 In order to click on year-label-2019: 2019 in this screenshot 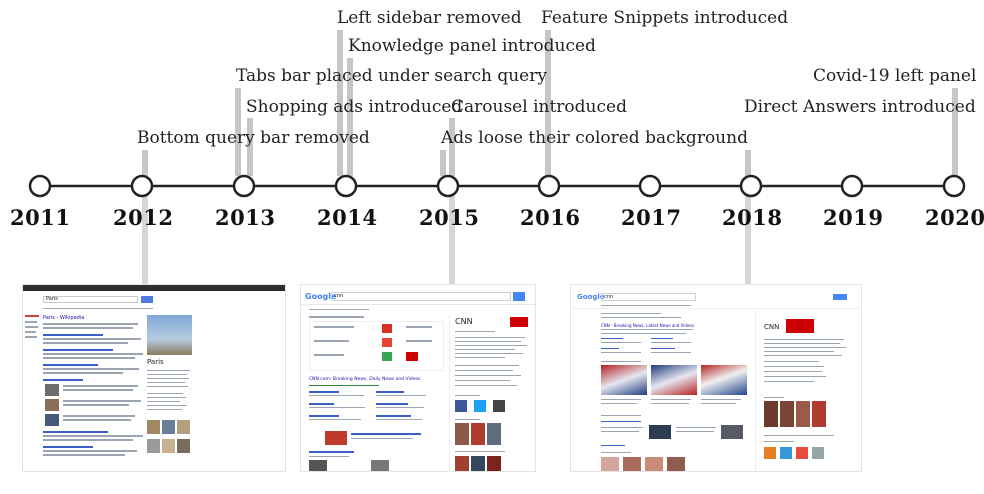, I will do `click(853, 217)`.